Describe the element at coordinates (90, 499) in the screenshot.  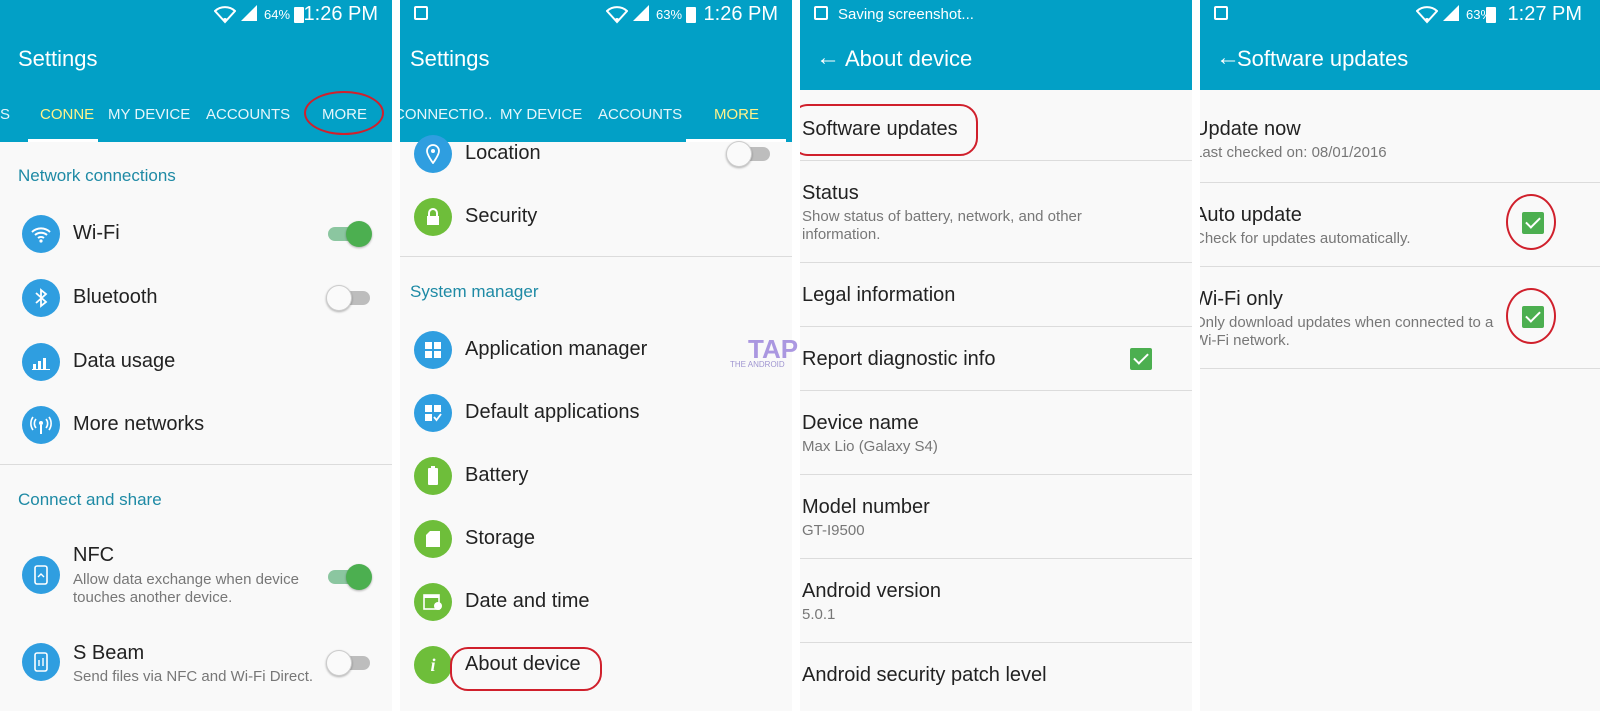
I see `section-header-connect-share: Connect and share` at that location.